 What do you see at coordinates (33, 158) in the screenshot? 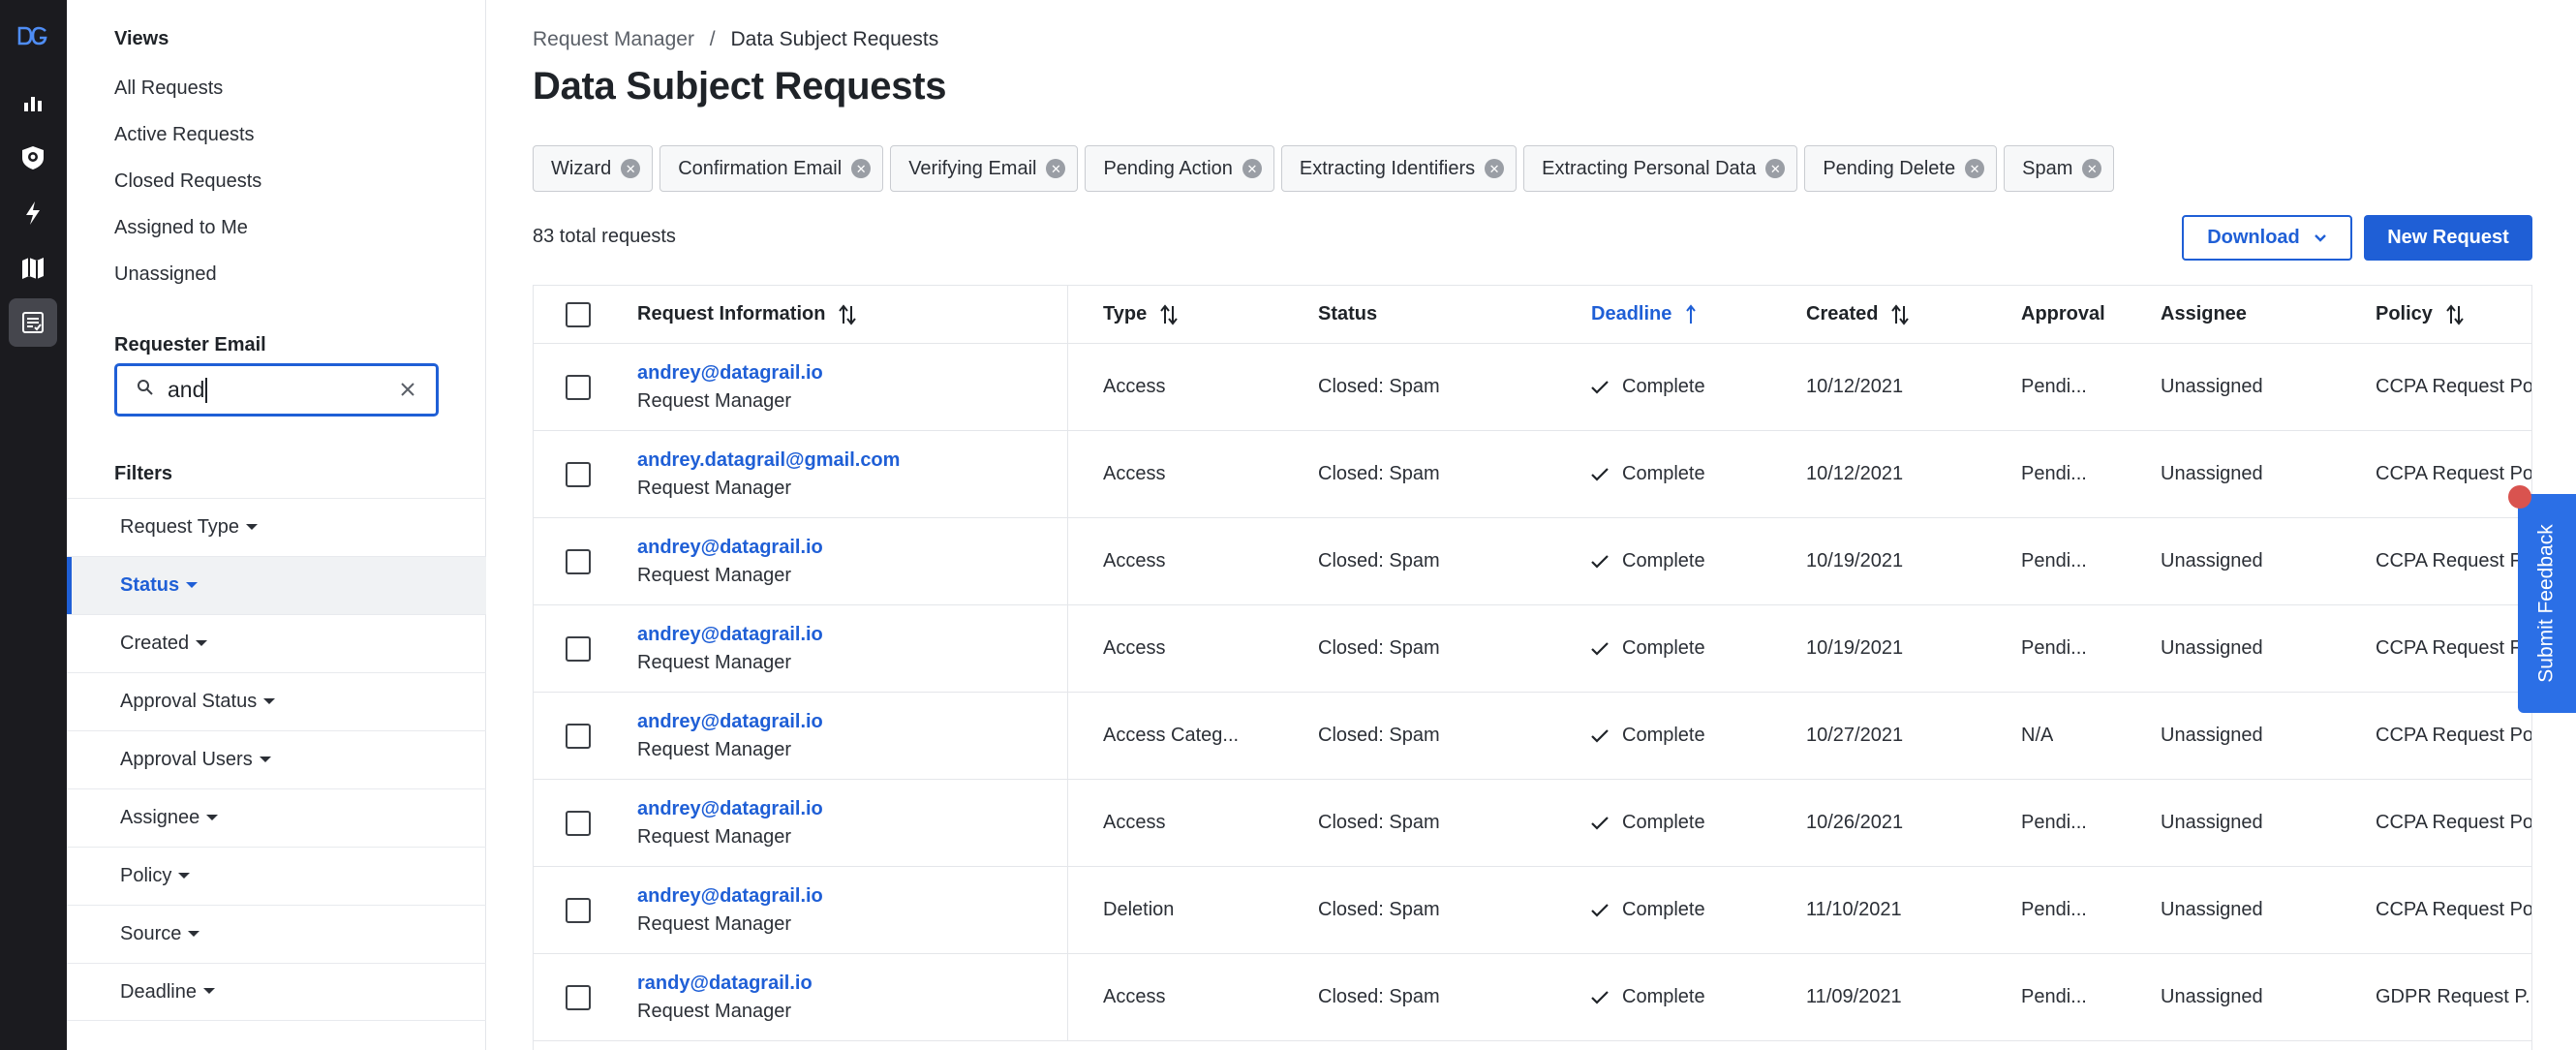
I see `shield-icon` at bounding box center [33, 158].